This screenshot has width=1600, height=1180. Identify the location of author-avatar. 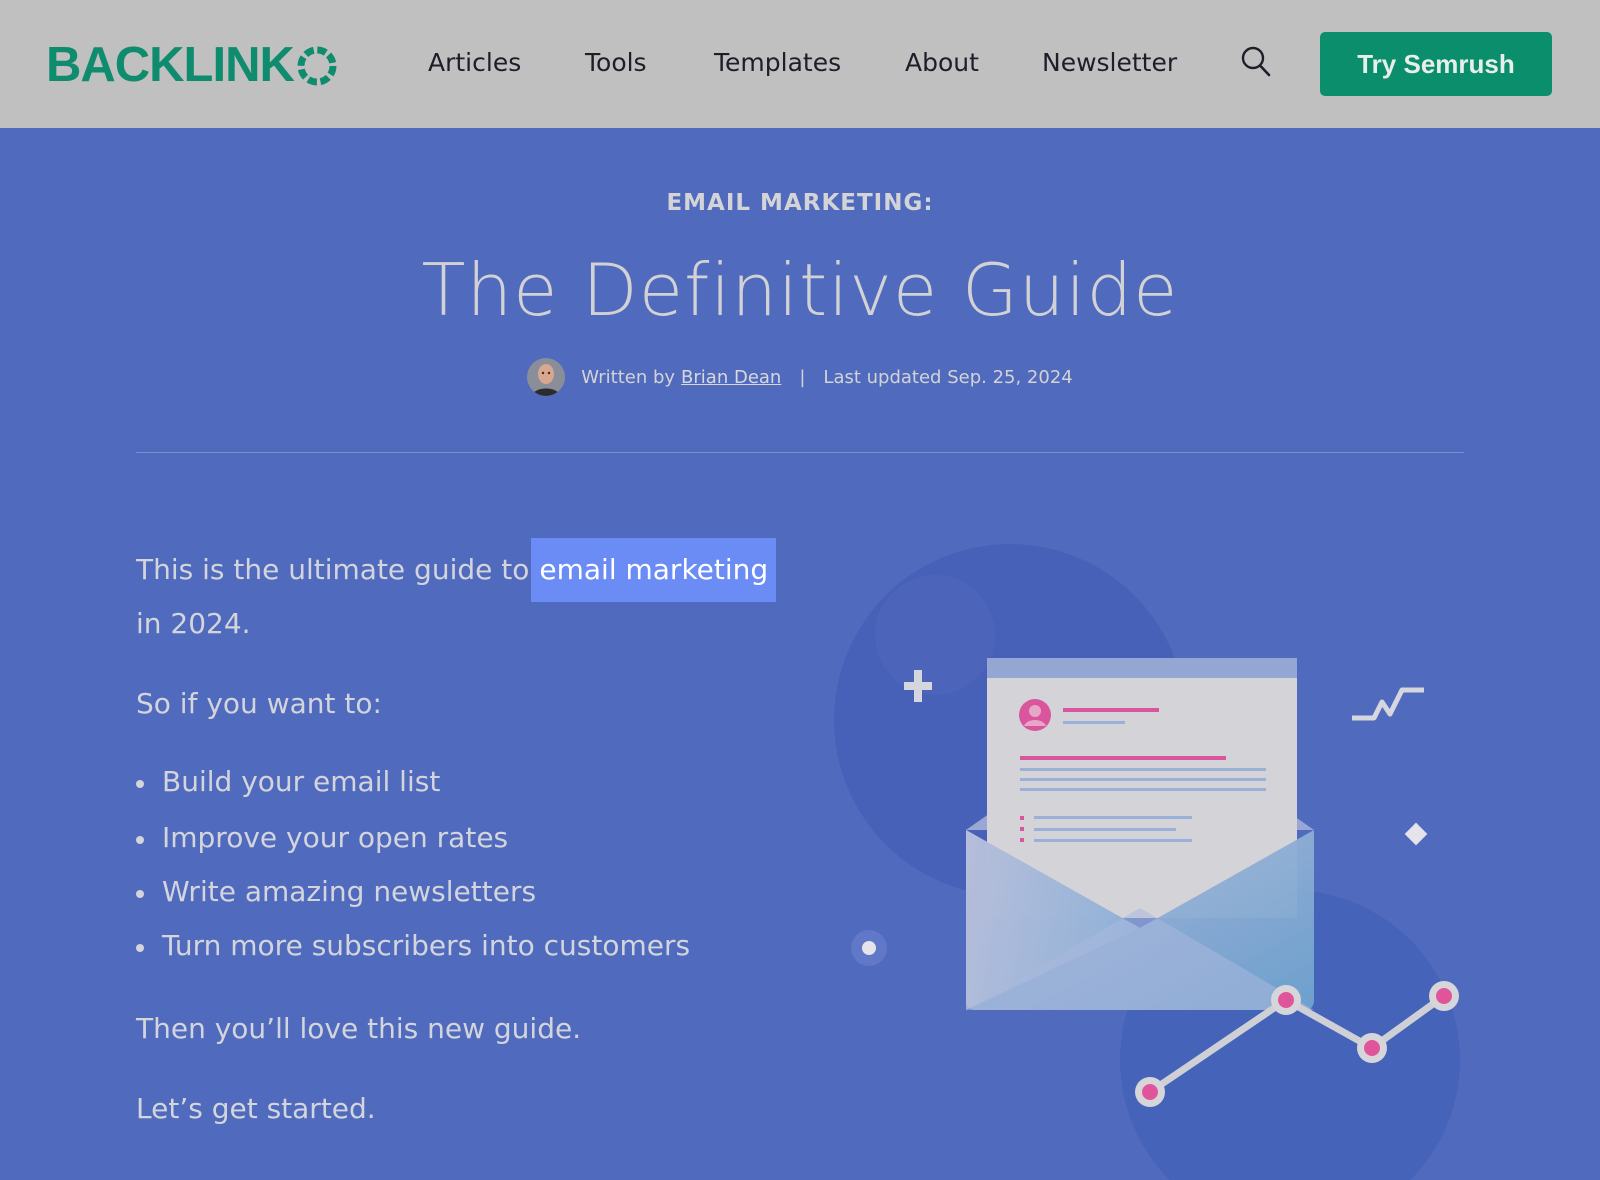
(546, 377).